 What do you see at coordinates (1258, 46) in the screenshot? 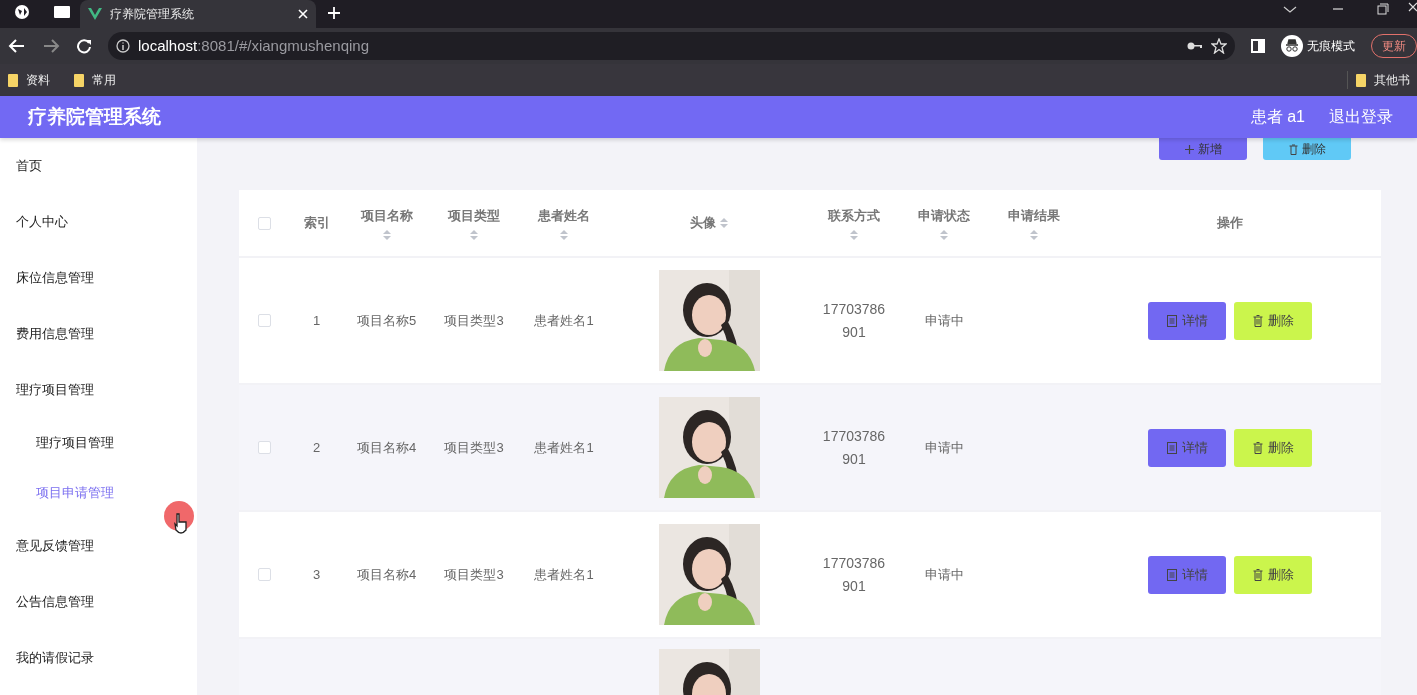
I see `side-panel-icon` at bounding box center [1258, 46].